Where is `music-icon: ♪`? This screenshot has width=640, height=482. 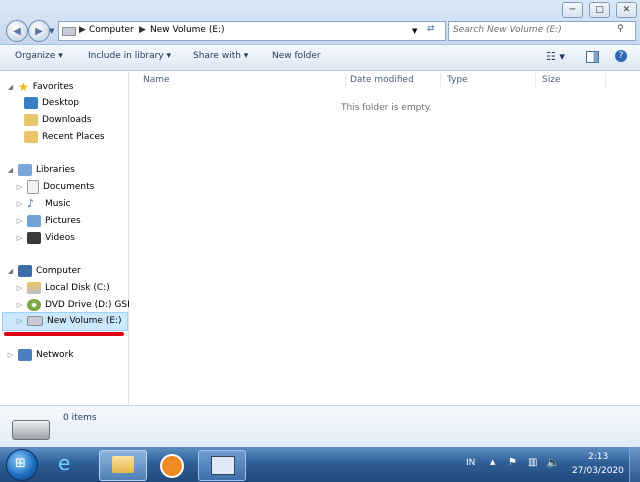 music-icon: ♪ is located at coordinates (31, 203).